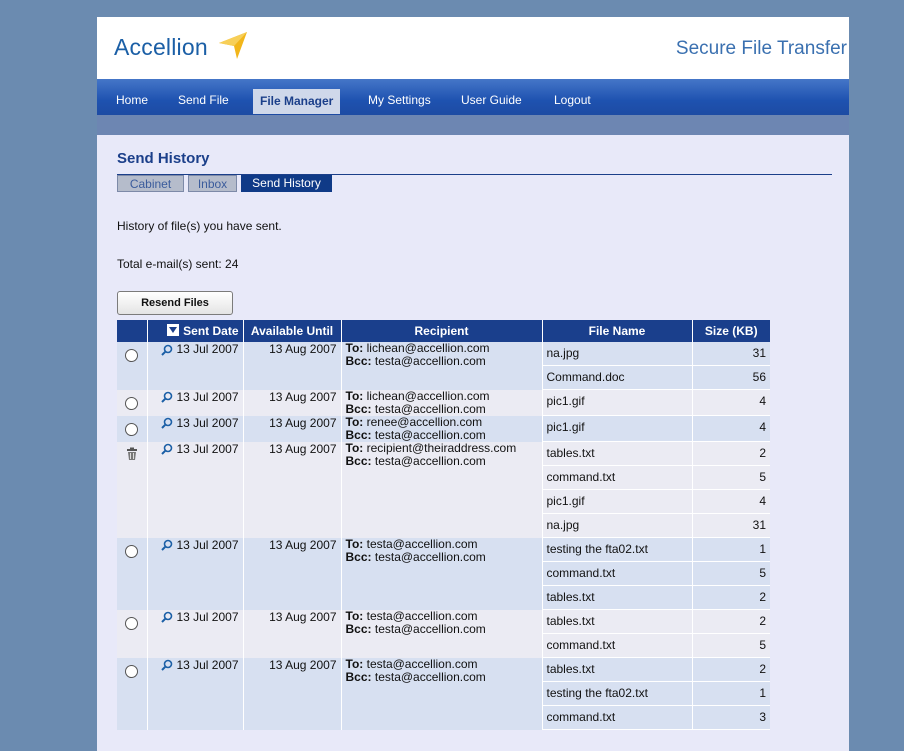 This screenshot has height=751, width=904. Describe the element at coordinates (424, 421) in the screenshot. I see `recipient-to: renee@accellion.com` at that location.